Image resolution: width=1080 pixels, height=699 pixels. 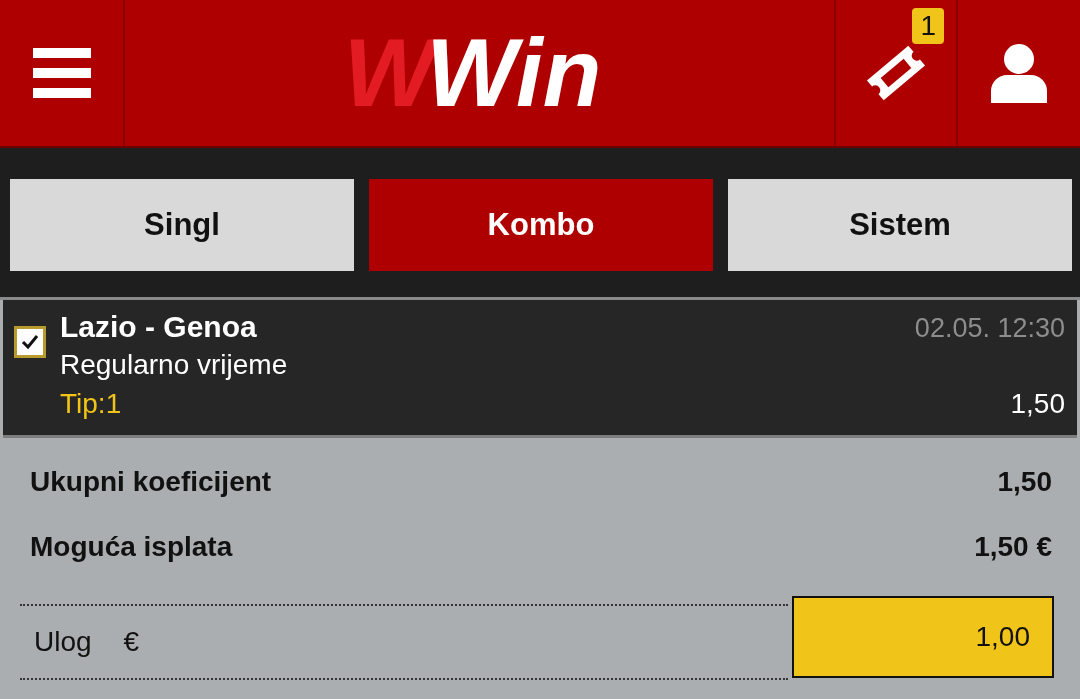 I want to click on currency-label: €, so click(x=131, y=642).